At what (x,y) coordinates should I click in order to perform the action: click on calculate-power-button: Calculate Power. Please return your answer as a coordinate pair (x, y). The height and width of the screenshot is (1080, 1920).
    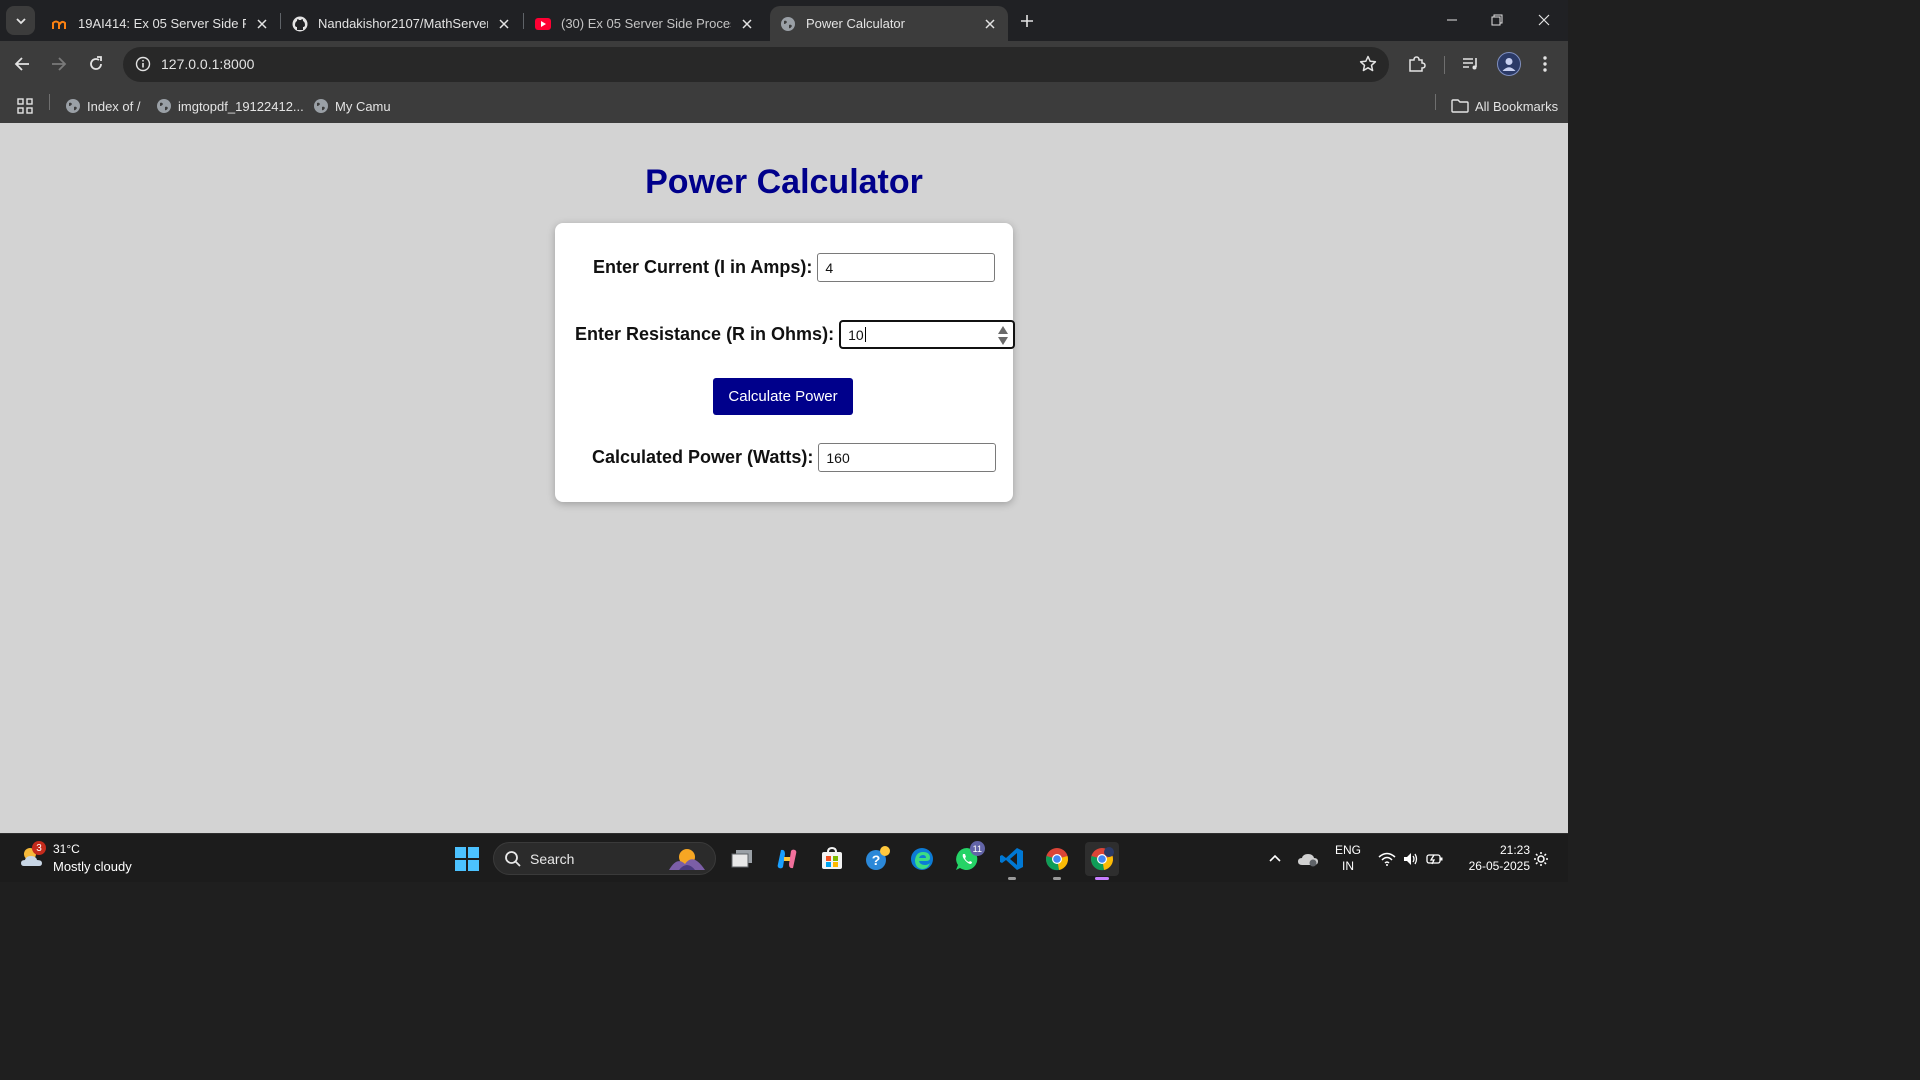
    Looking at the image, I should click on (783, 396).